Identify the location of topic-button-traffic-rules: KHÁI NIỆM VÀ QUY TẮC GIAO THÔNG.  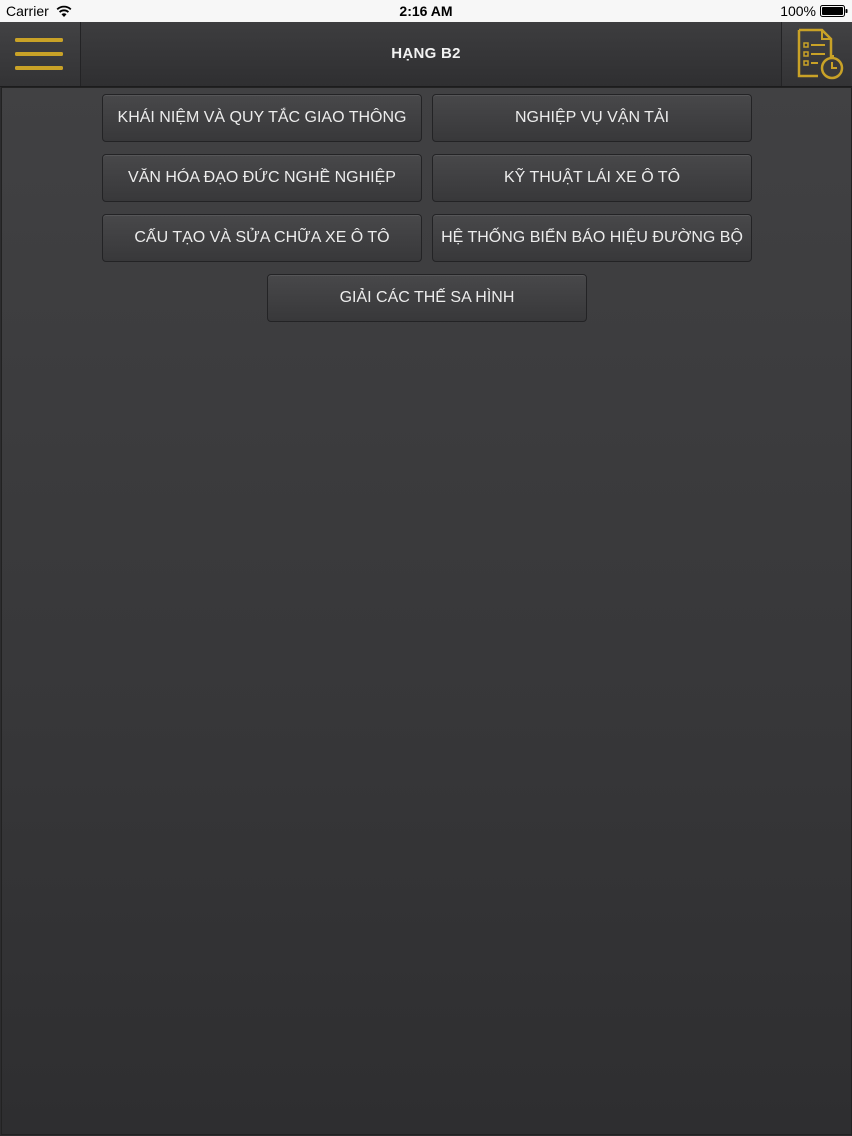
(262, 118).